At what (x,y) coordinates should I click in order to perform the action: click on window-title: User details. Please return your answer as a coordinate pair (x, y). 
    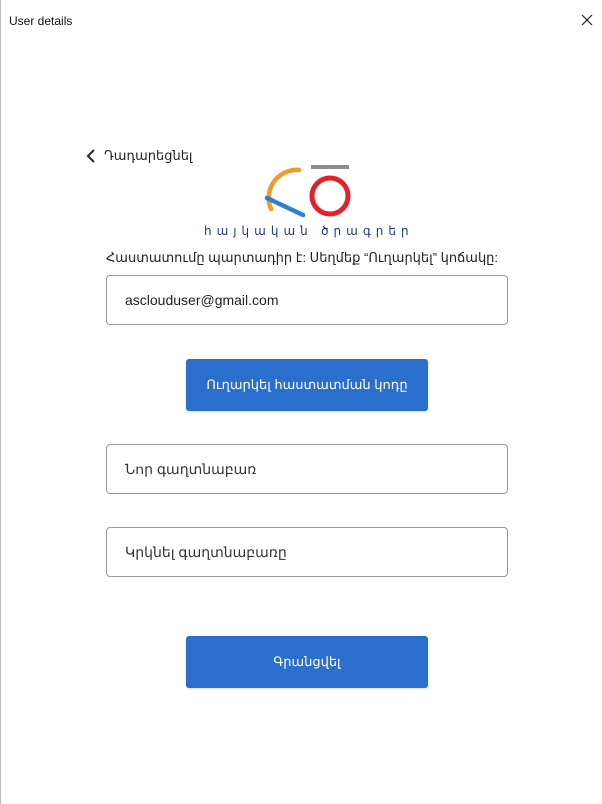
    Looking at the image, I should click on (41, 21).